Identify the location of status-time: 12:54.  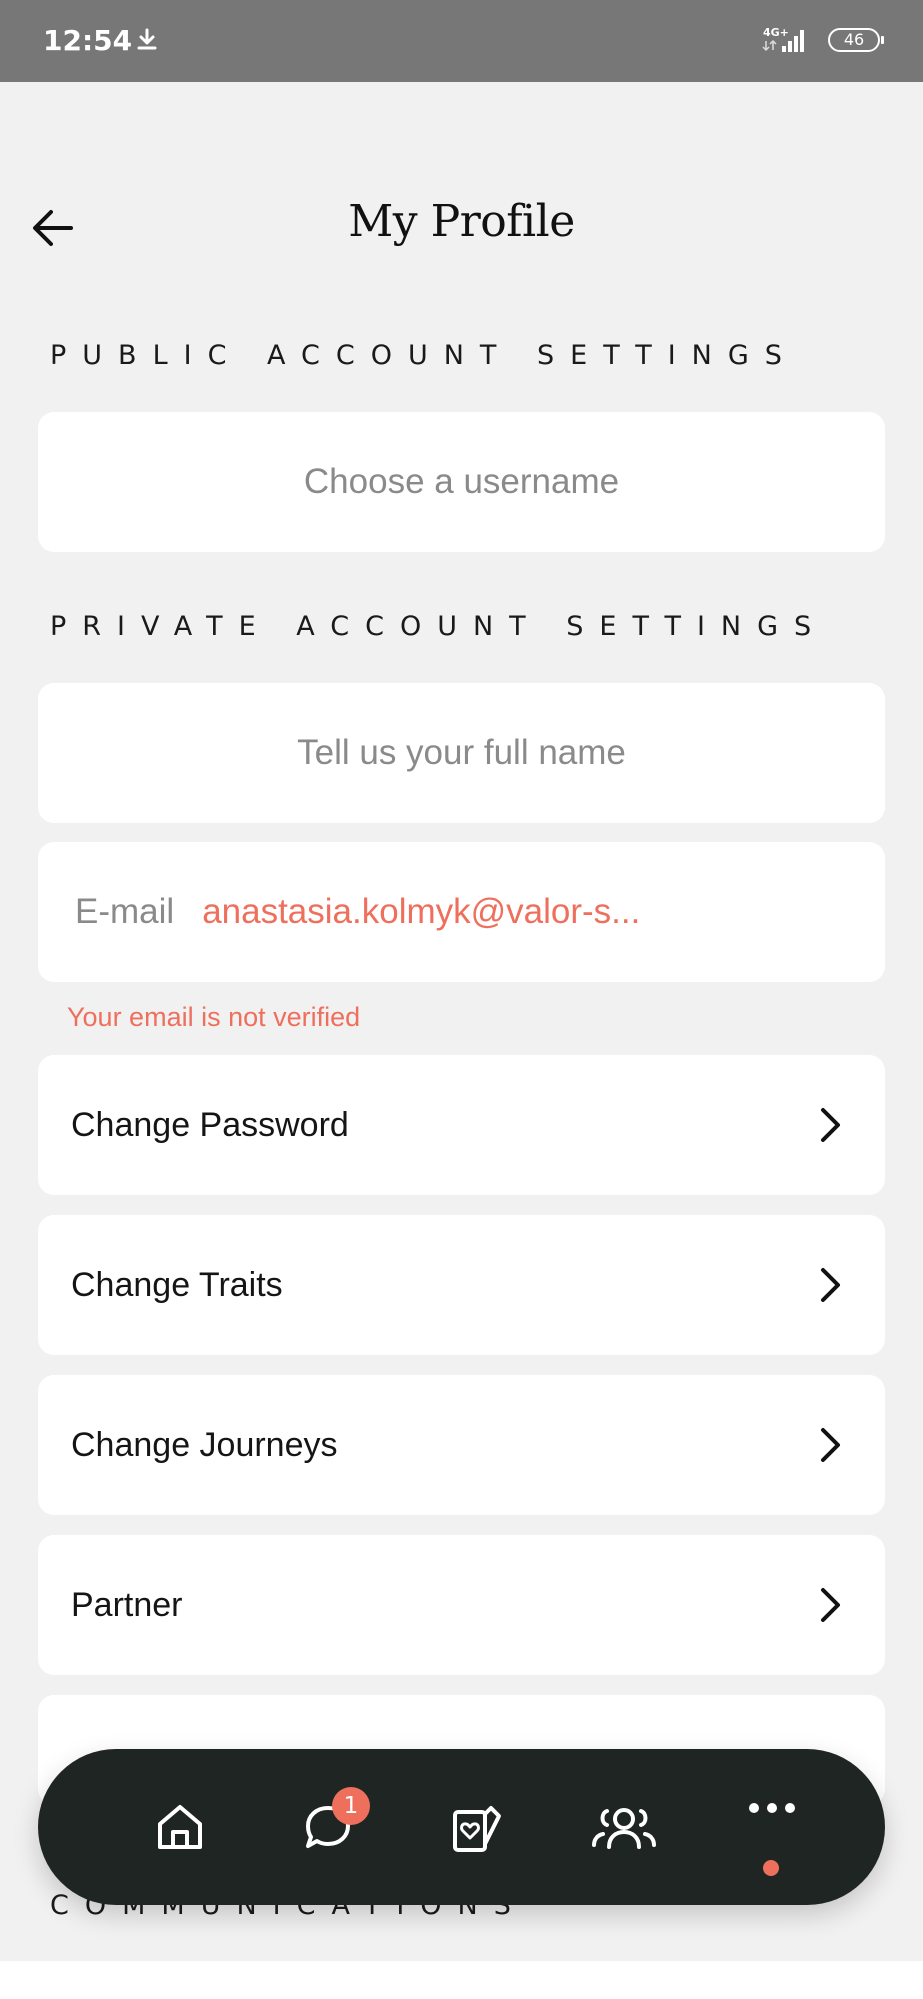
(88, 40).